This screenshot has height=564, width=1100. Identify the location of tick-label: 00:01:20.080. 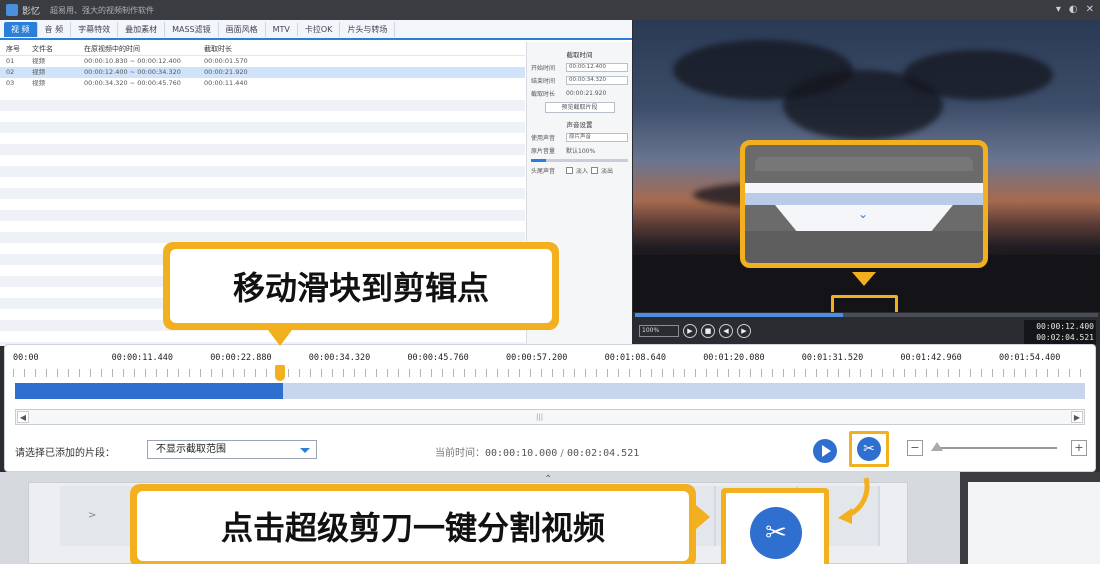
(734, 358).